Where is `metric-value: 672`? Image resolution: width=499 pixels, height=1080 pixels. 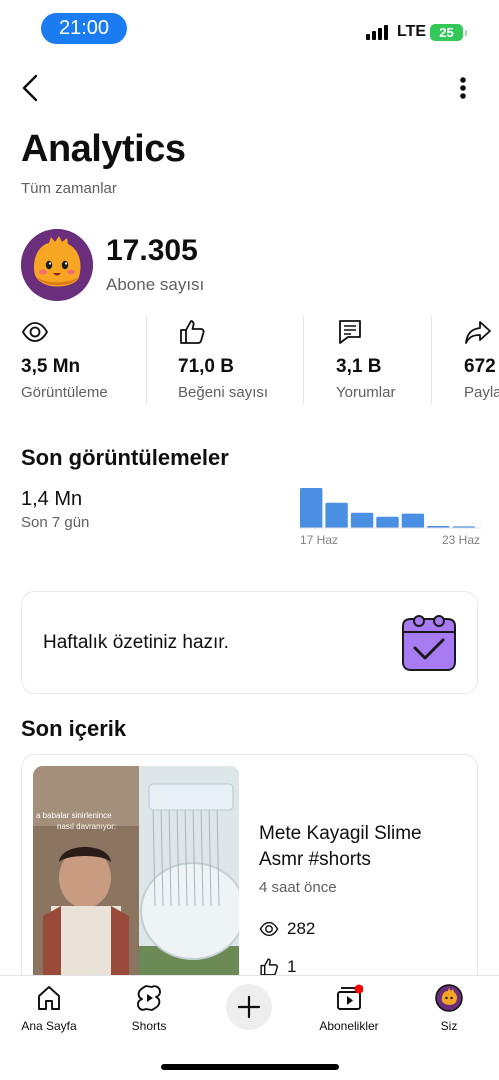
metric-value: 672 is located at coordinates (480, 366).